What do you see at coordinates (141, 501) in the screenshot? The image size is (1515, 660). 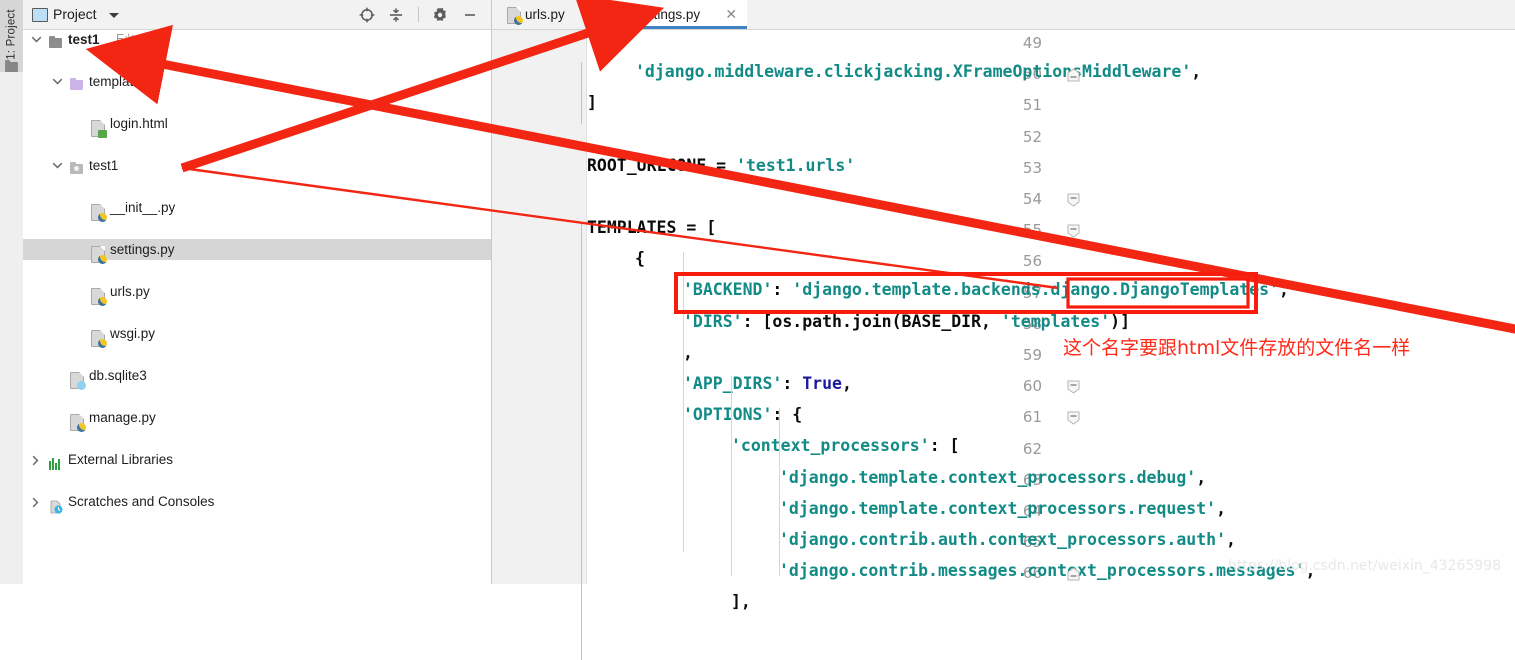 I see `tree-item-label: Scratches and Consoles` at bounding box center [141, 501].